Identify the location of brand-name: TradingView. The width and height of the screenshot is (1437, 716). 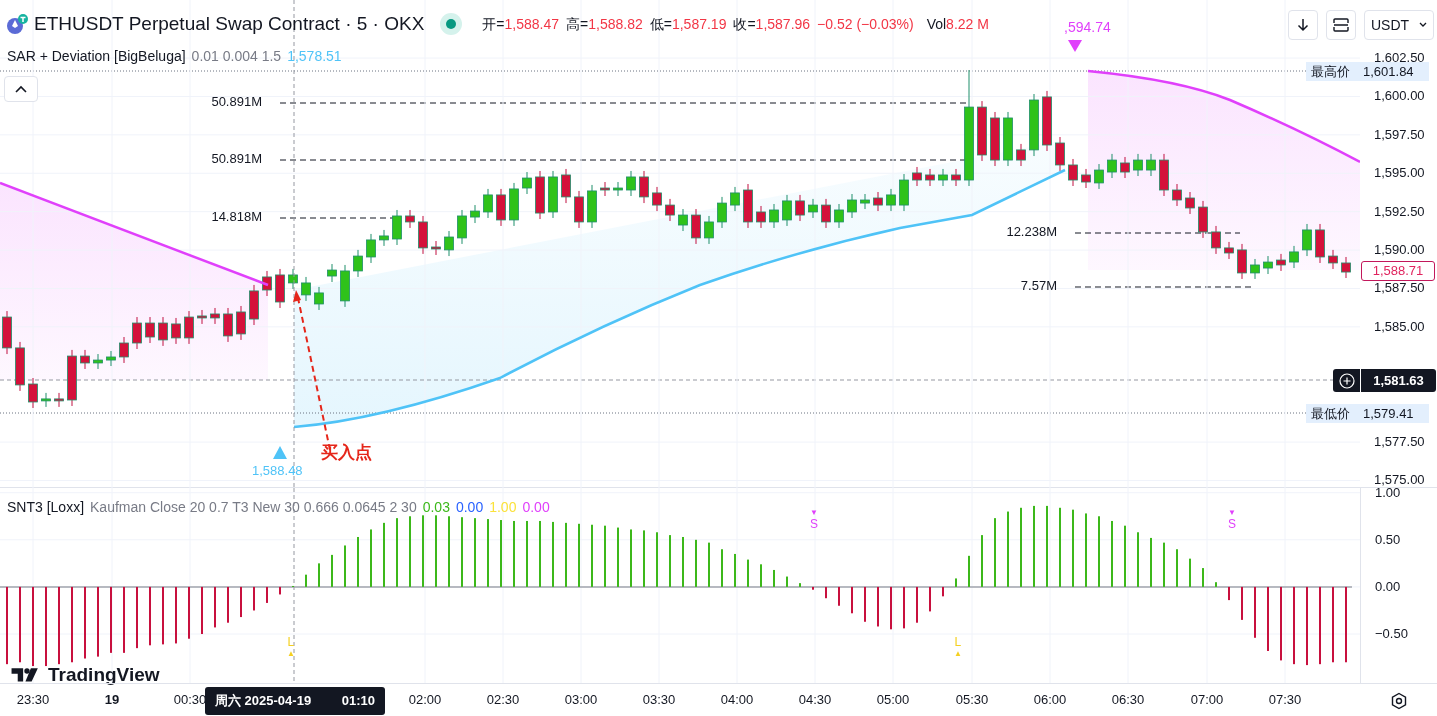
(104, 674).